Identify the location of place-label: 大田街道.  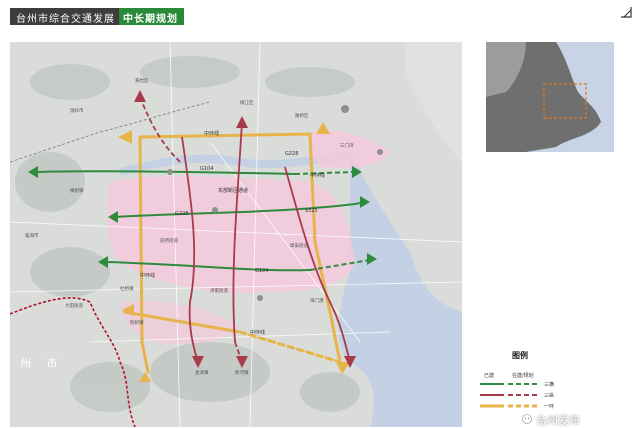
(74, 305).